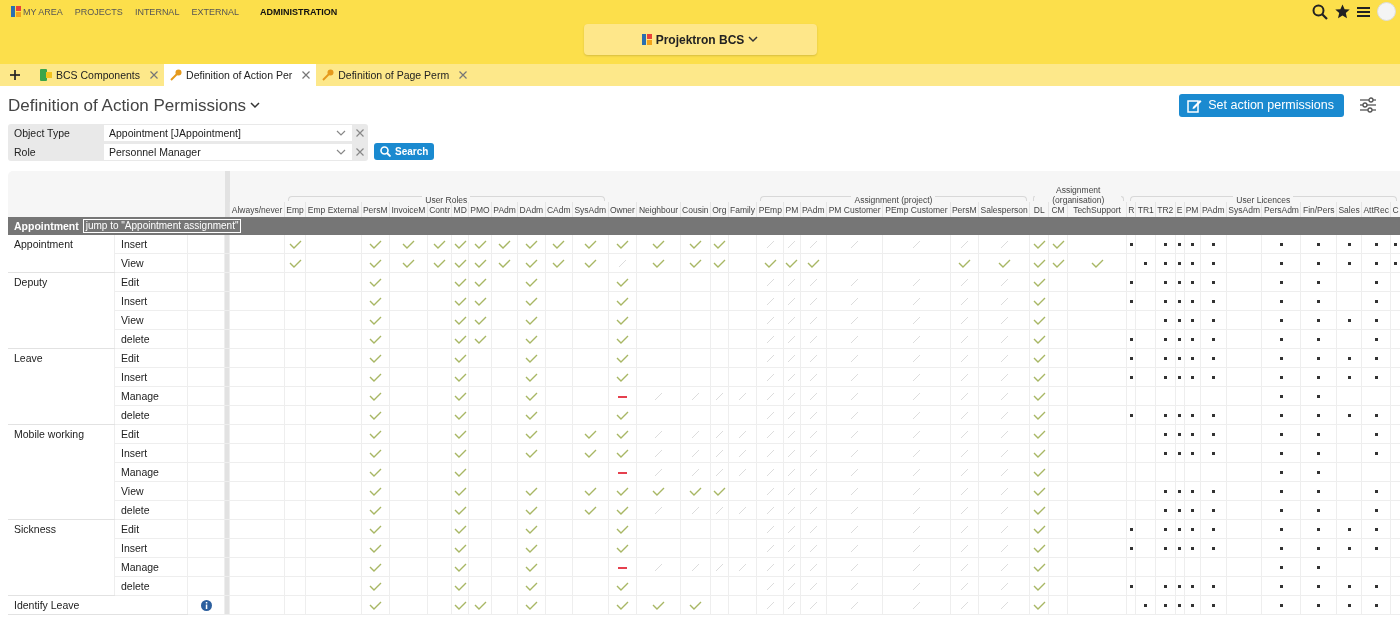 The height and width of the screenshot is (618, 1400). What do you see at coordinates (1281, 209) in the screenshot?
I see `column-header: PersAdm` at bounding box center [1281, 209].